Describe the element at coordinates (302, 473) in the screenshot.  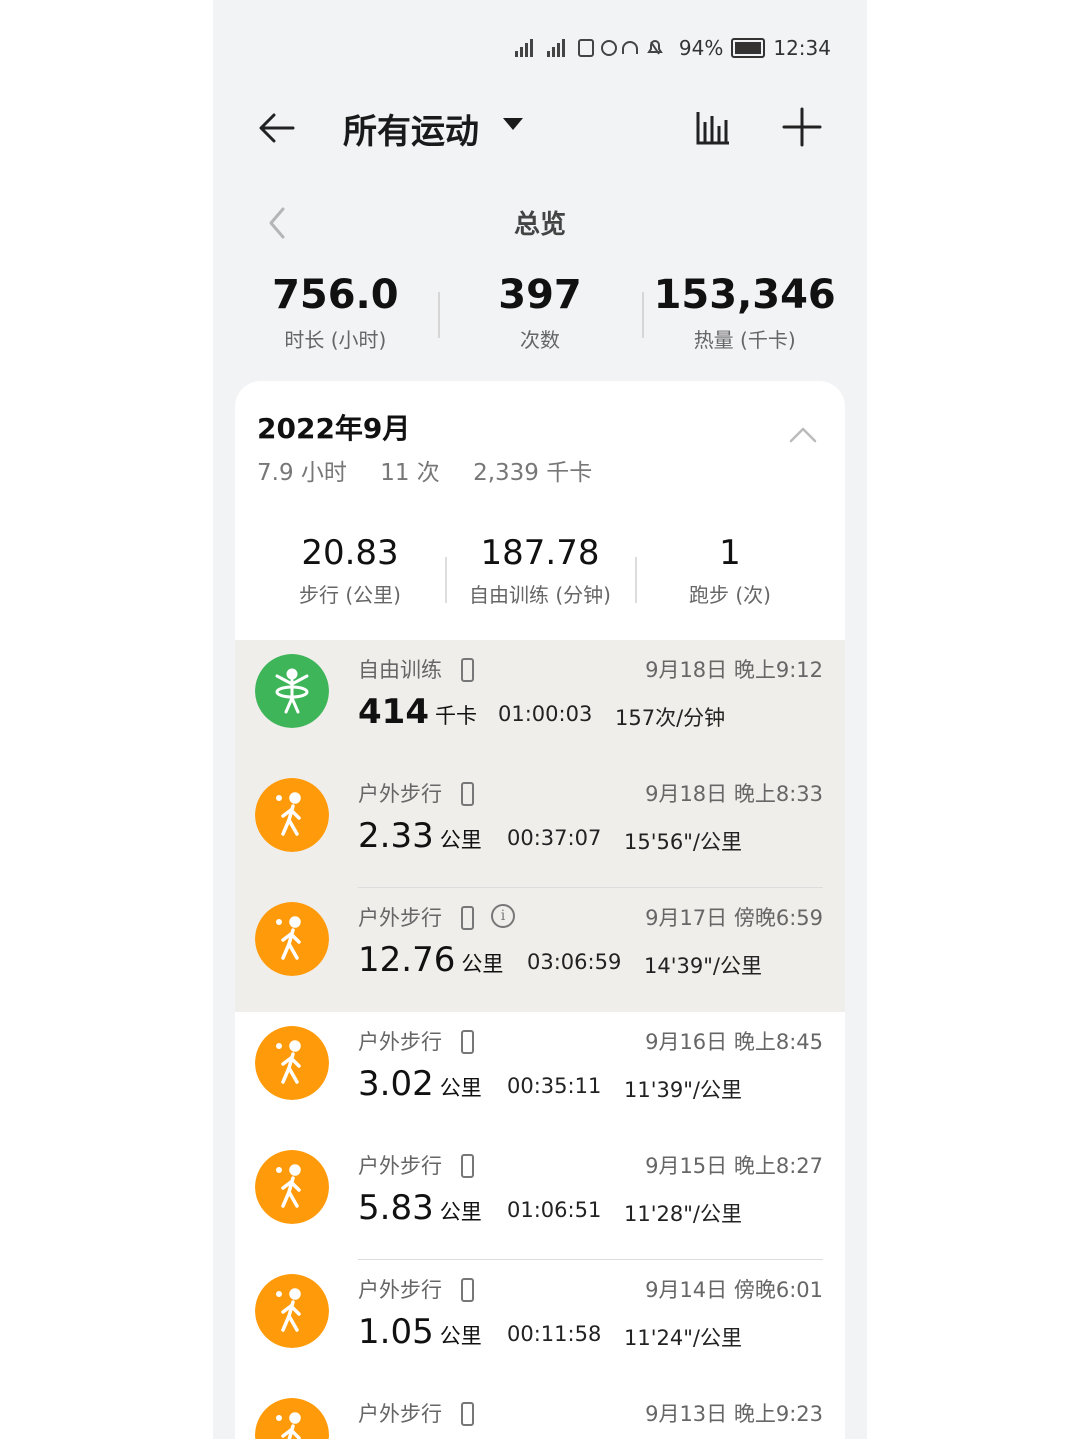
I see `month-hours: 7.9 小时` at that location.